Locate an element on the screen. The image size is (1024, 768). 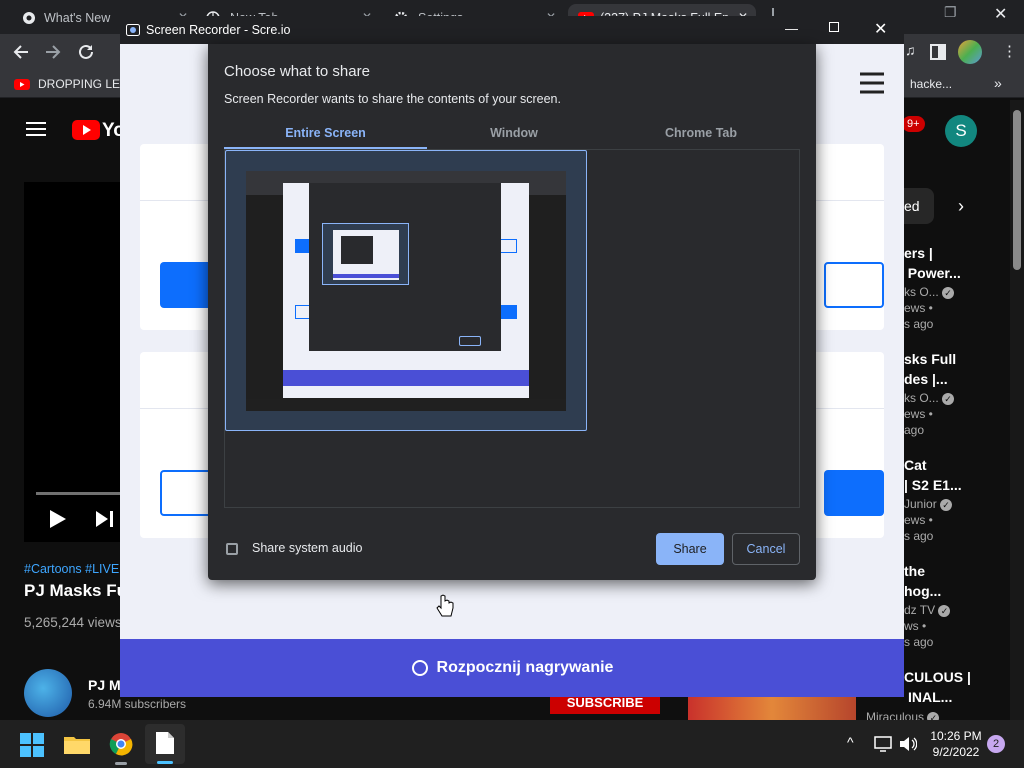
sidebar-video-title-1: Cat is located at coordinates (915, 465).